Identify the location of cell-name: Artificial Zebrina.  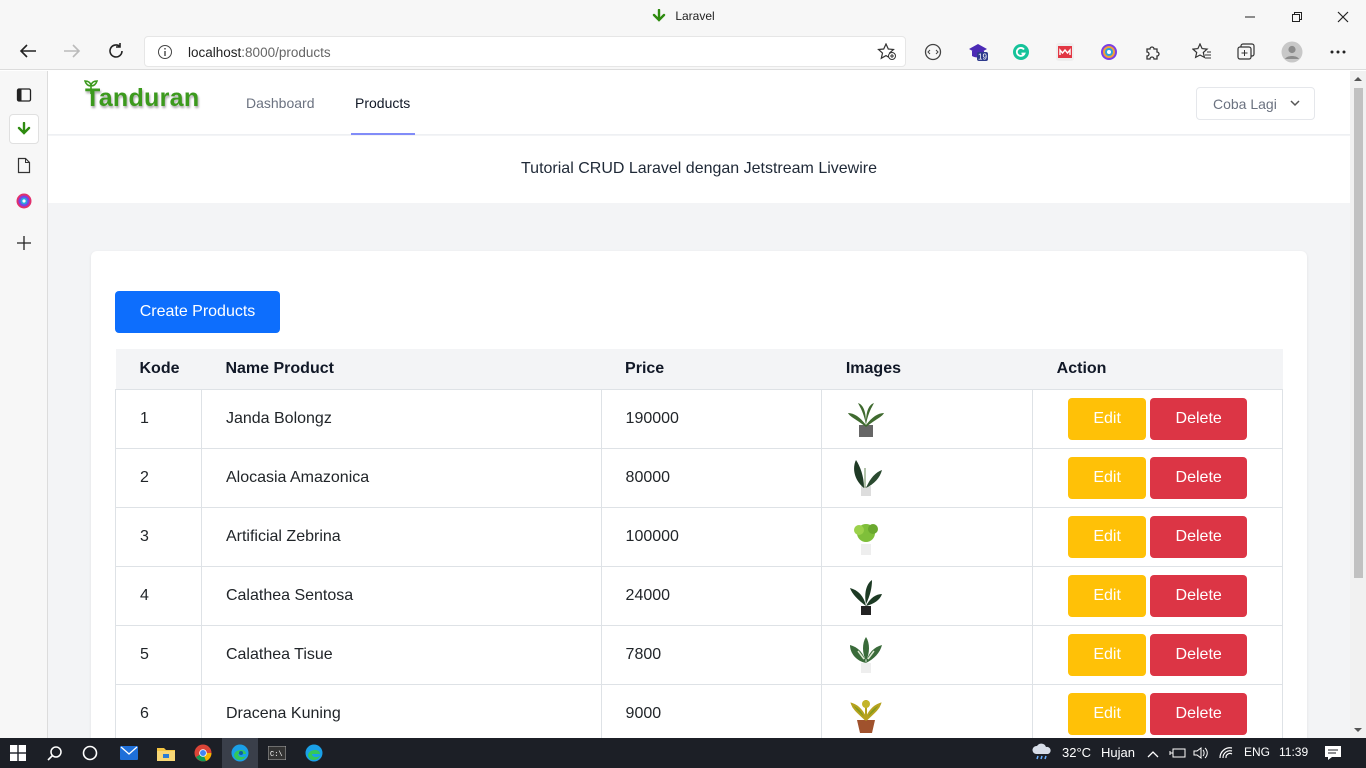
(401, 536).